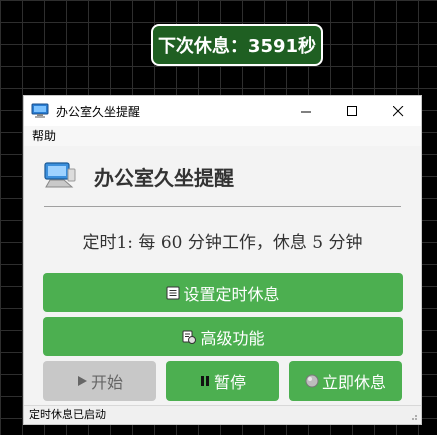 The height and width of the screenshot is (435, 437). Describe the element at coordinates (189, 337) in the screenshot. I see `wrench-icon` at that location.